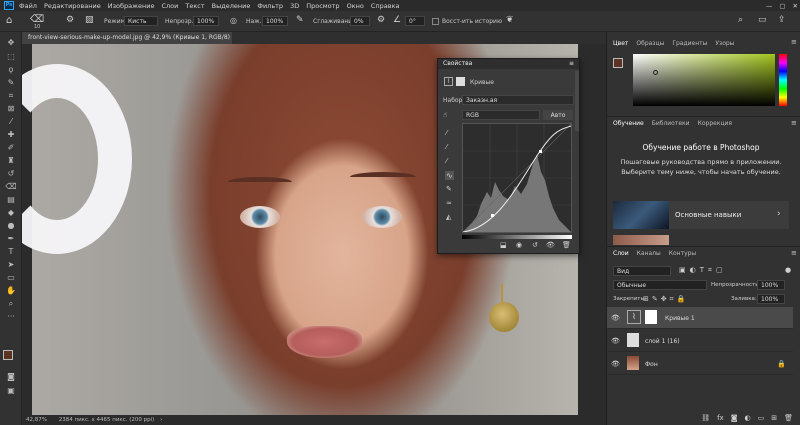  I want to click on pencil-draw-icon: ✎, so click(449, 189).